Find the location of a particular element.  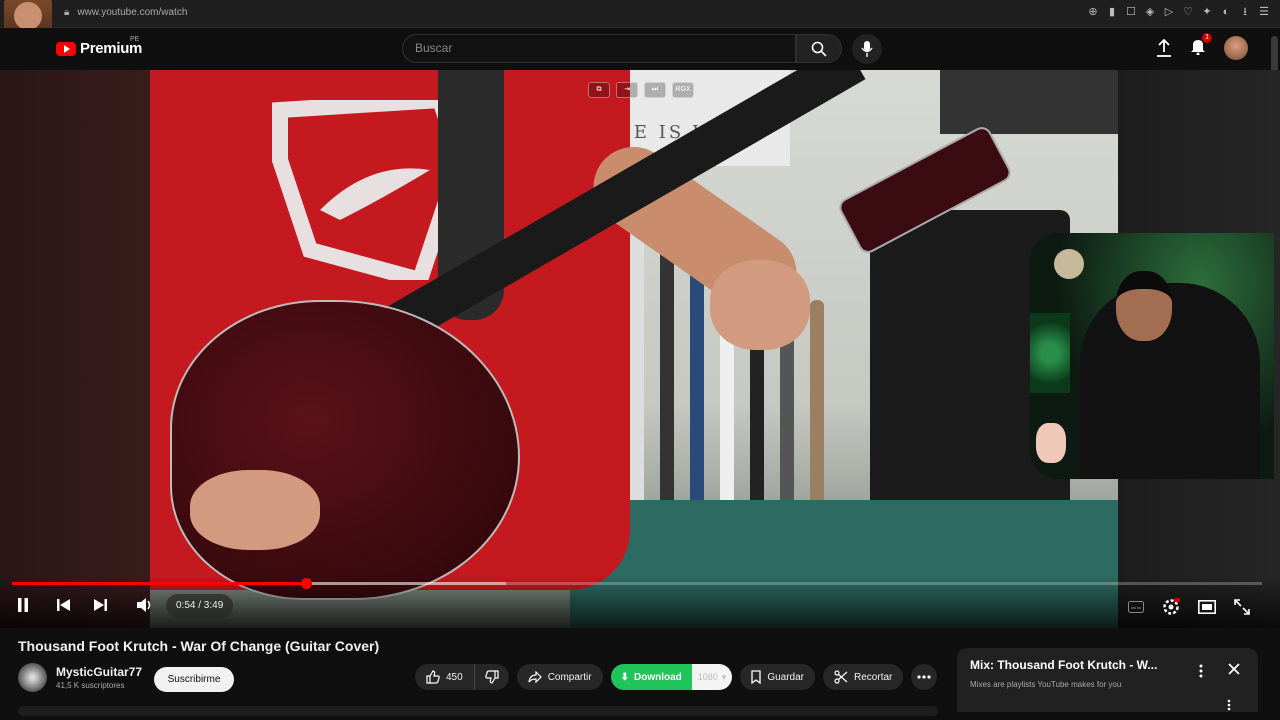

progress-bar is located at coordinates (637, 583).